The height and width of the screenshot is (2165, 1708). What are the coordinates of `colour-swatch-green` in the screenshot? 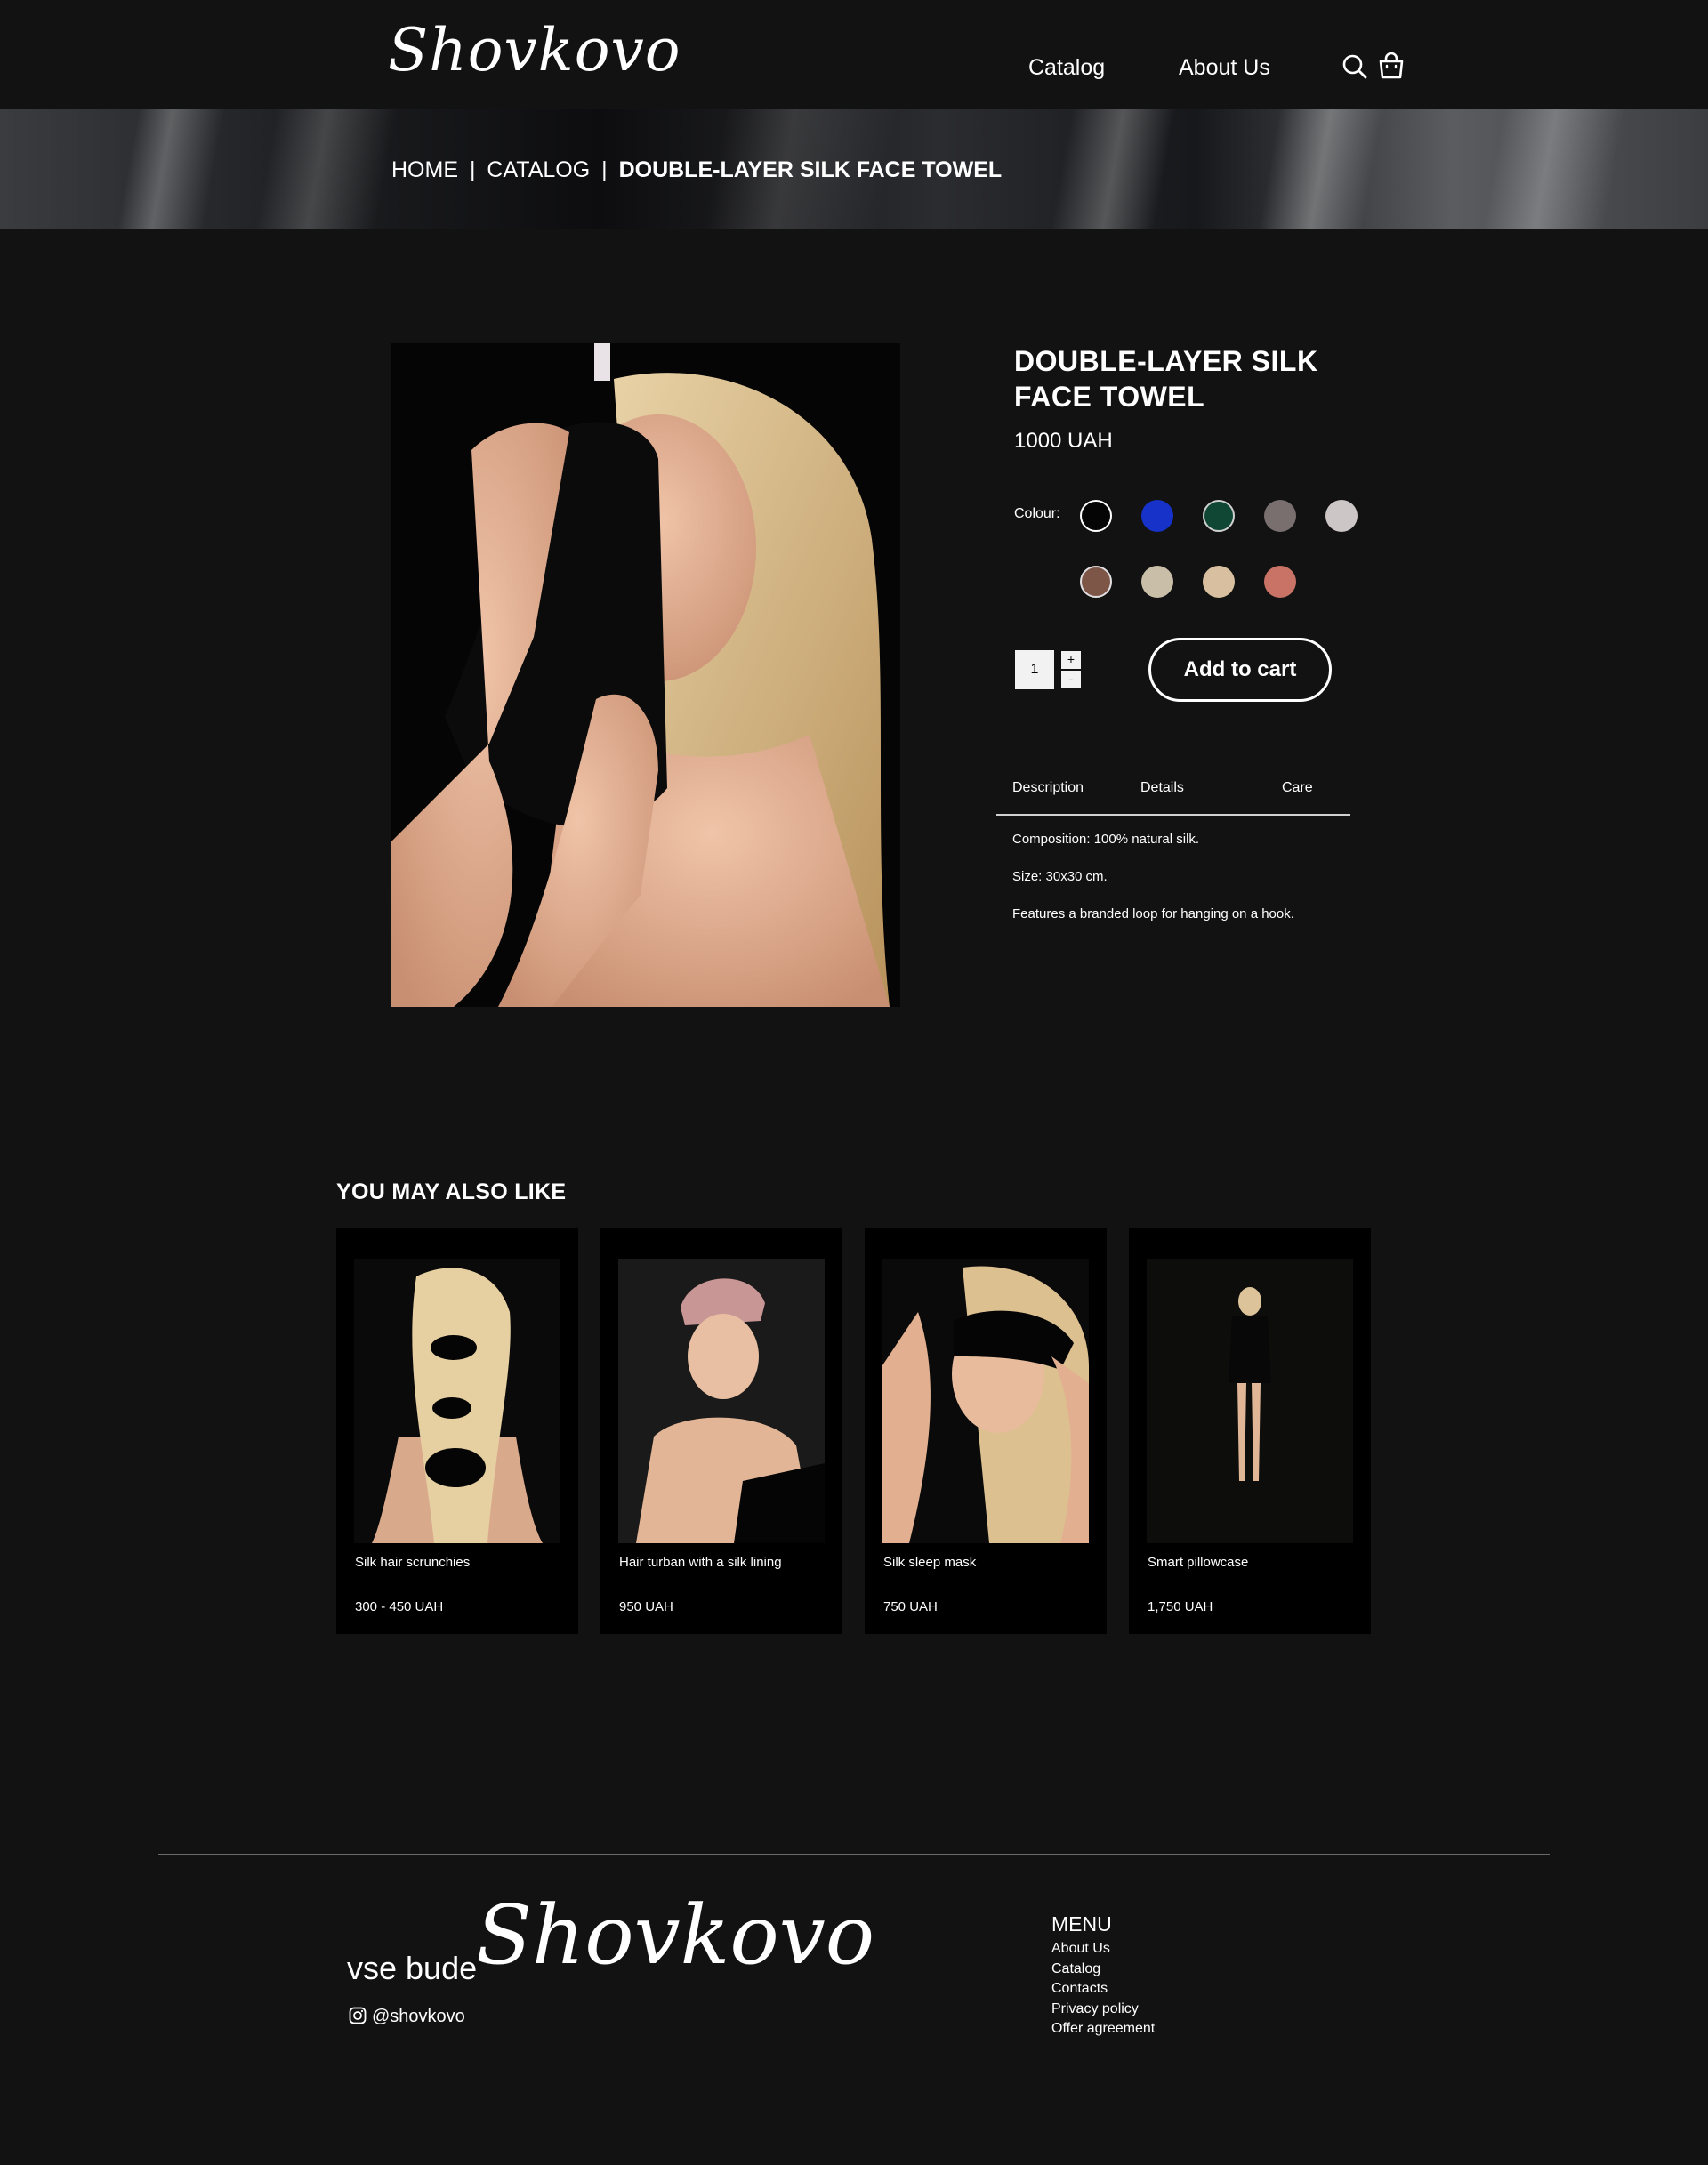 It's located at (1219, 516).